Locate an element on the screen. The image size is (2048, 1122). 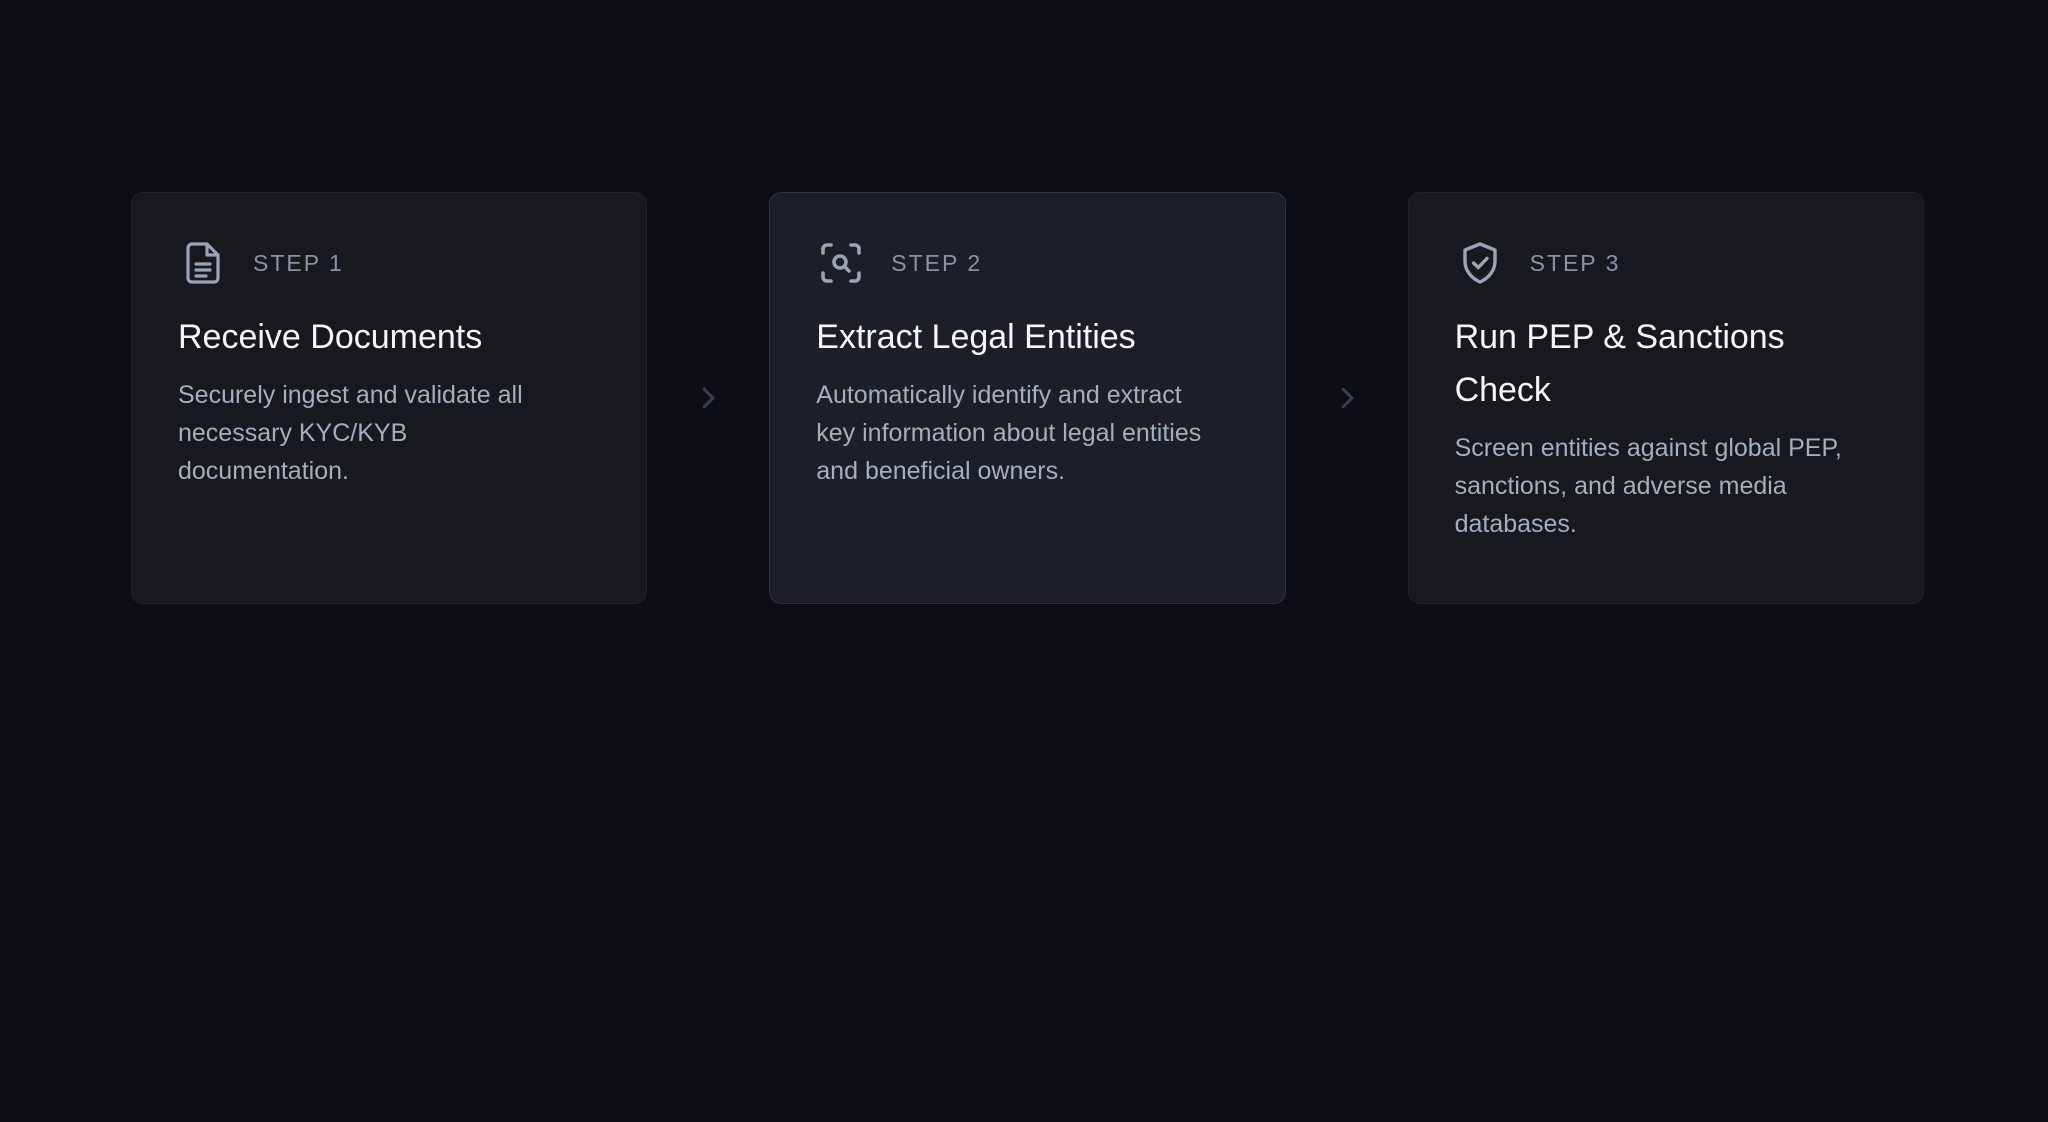
step-title: Extract Legal Entities is located at coordinates (976, 337).